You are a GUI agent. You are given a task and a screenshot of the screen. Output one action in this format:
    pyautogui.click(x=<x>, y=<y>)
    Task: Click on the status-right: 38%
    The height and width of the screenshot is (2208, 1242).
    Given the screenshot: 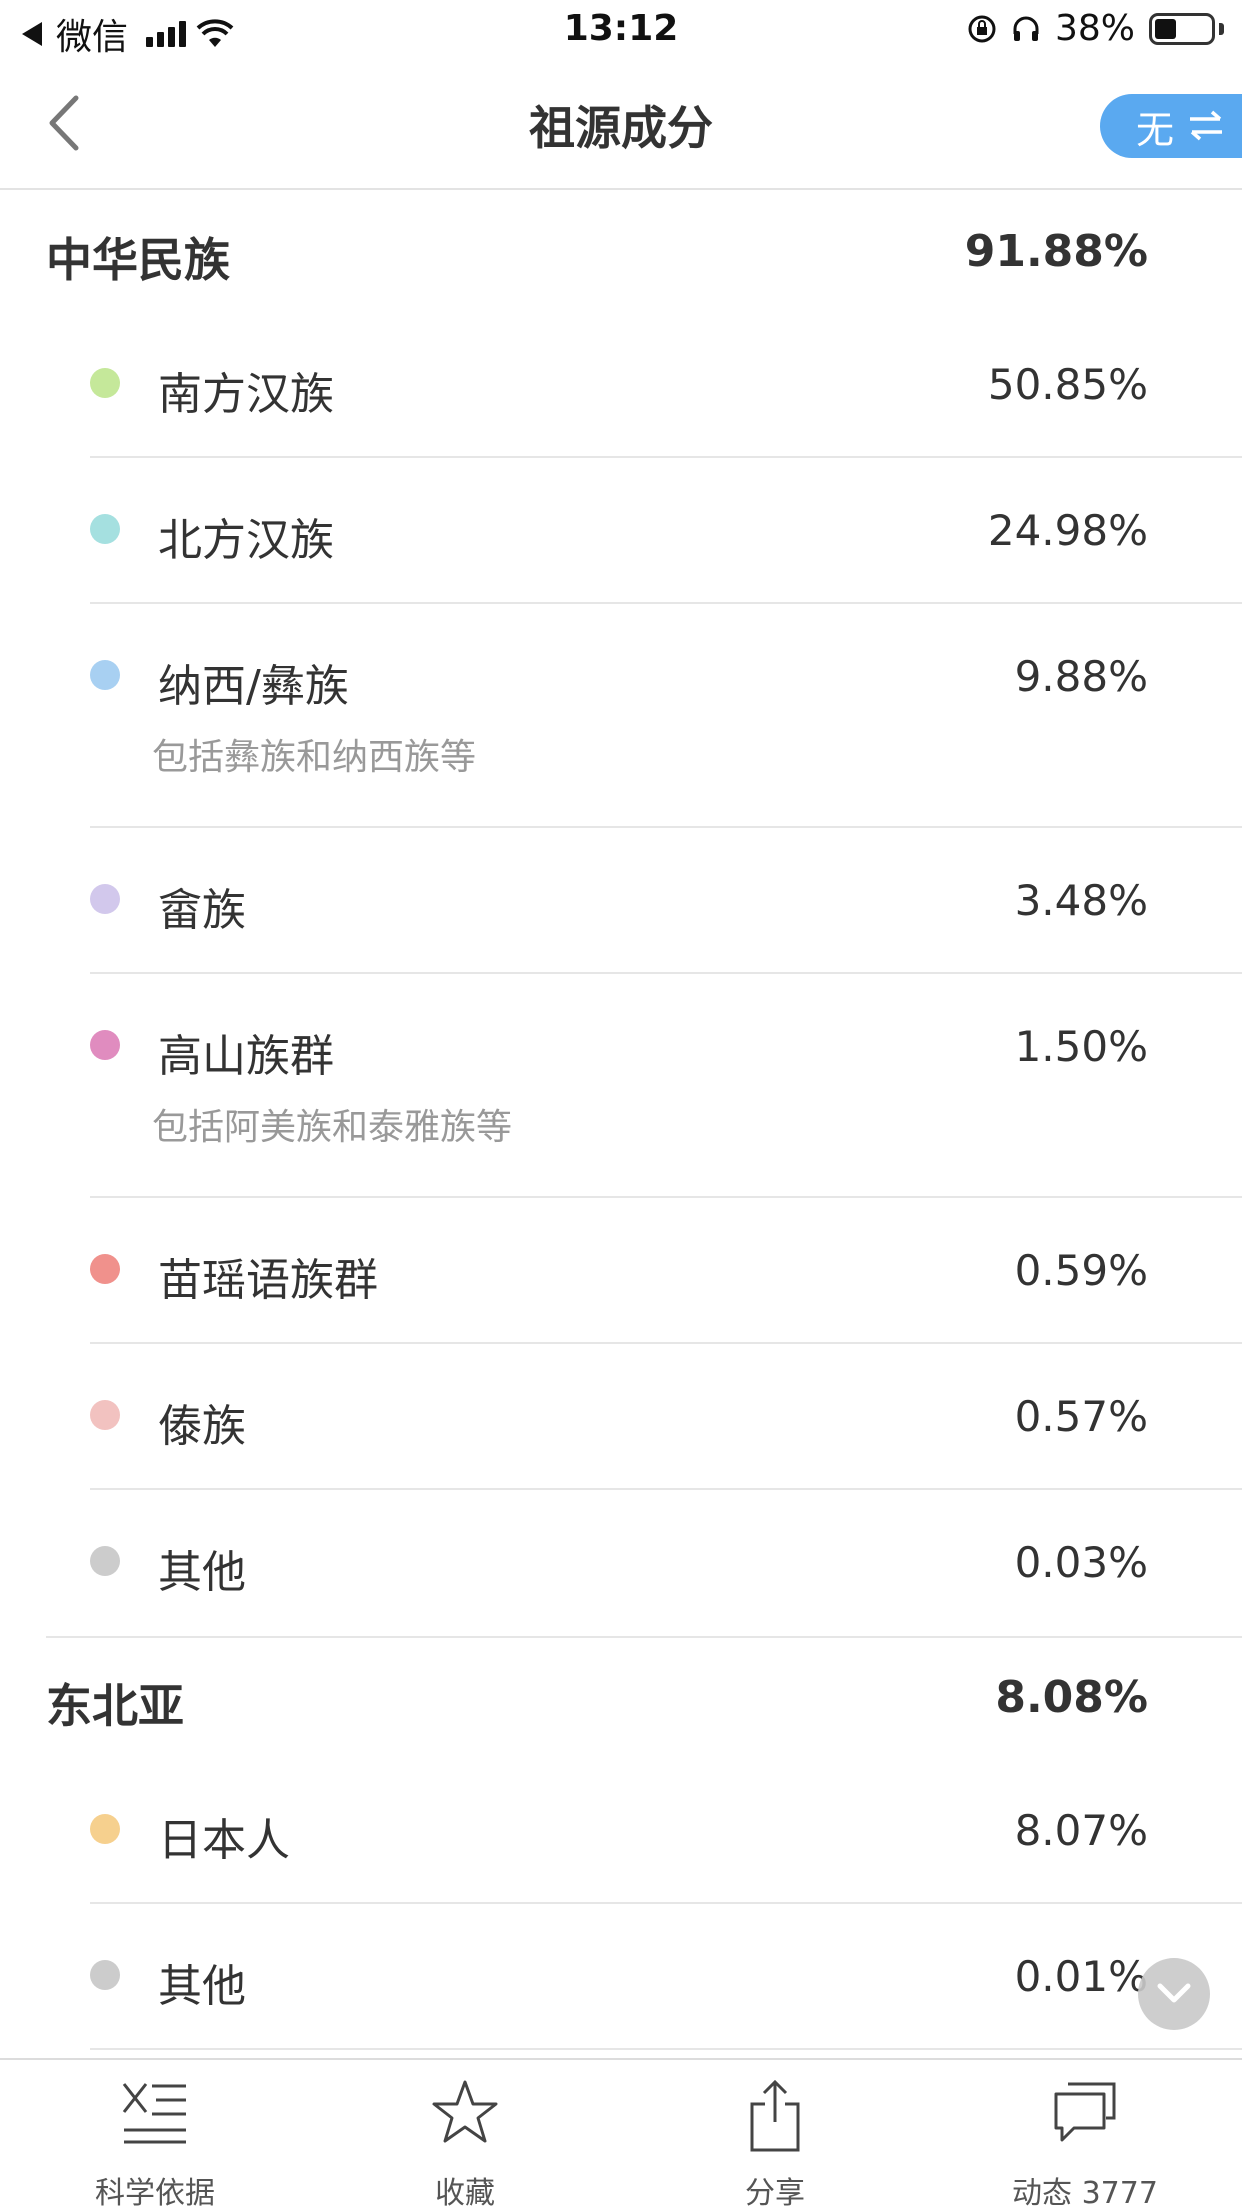 What is the action you would take?
    pyautogui.click(x=1095, y=28)
    